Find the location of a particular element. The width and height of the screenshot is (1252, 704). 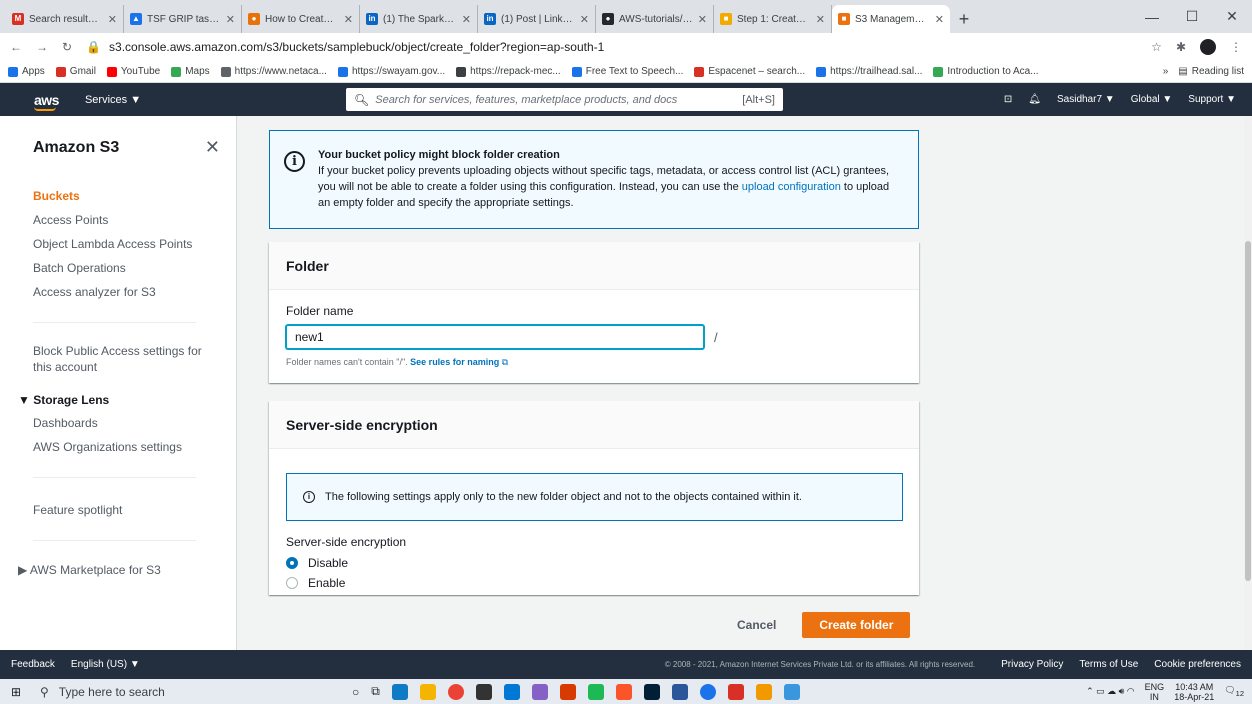

browser-tab: ■ Step 1: Create an A ✕ is located at coordinates (773, 19).